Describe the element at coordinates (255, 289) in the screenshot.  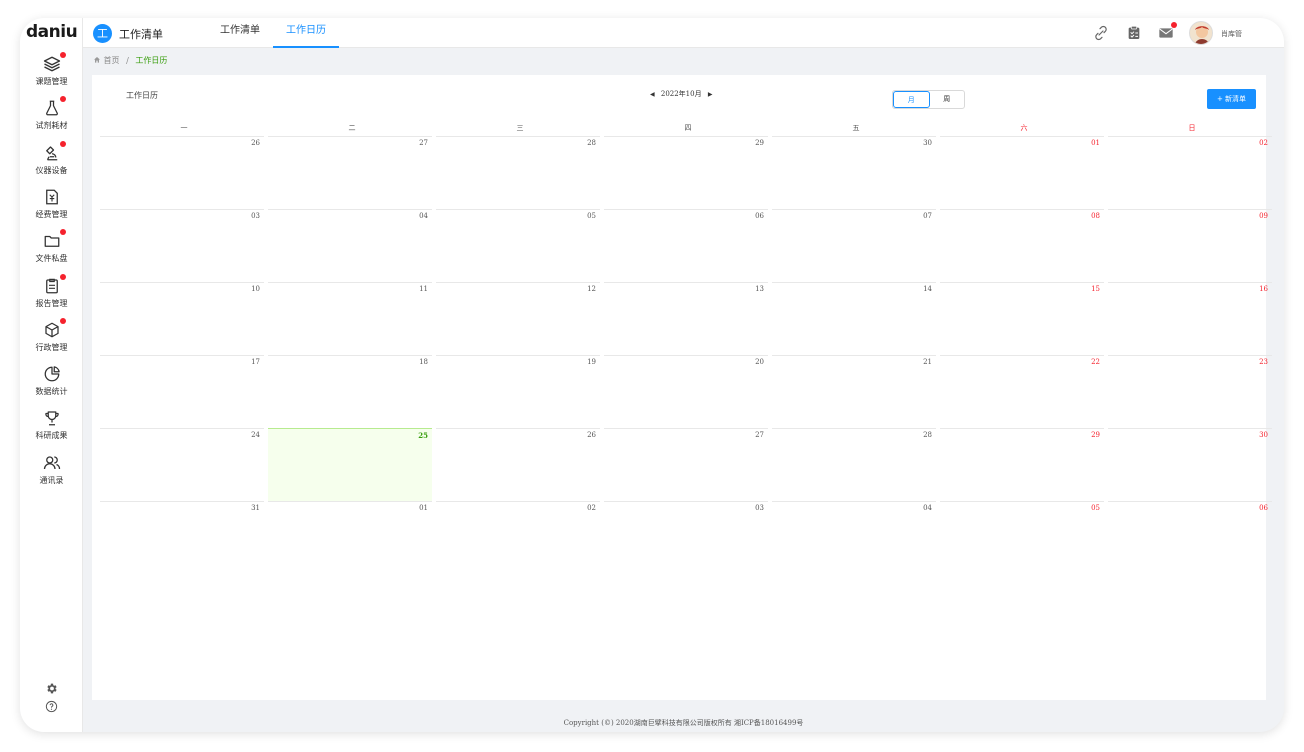
I see `day-number: 10` at that location.